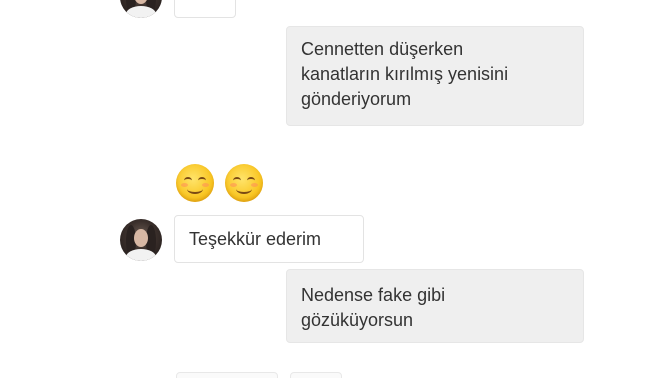 Image resolution: width=672 pixels, height=378 pixels. I want to click on outgoing-message-bubble: Nedense fake gibi gözüküyorsun, so click(435, 306).